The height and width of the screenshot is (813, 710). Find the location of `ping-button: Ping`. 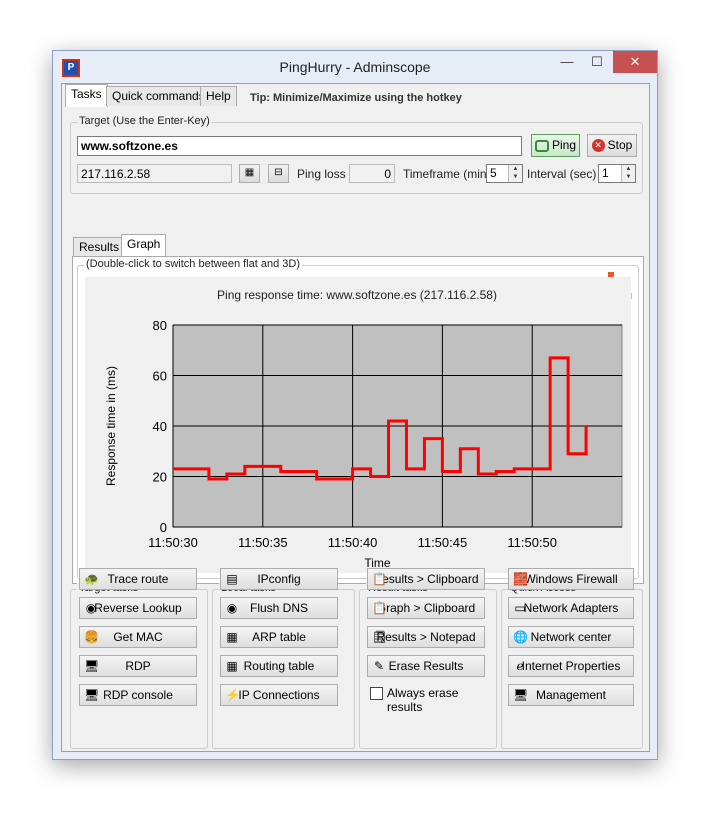

ping-button: Ping is located at coordinates (555, 145).